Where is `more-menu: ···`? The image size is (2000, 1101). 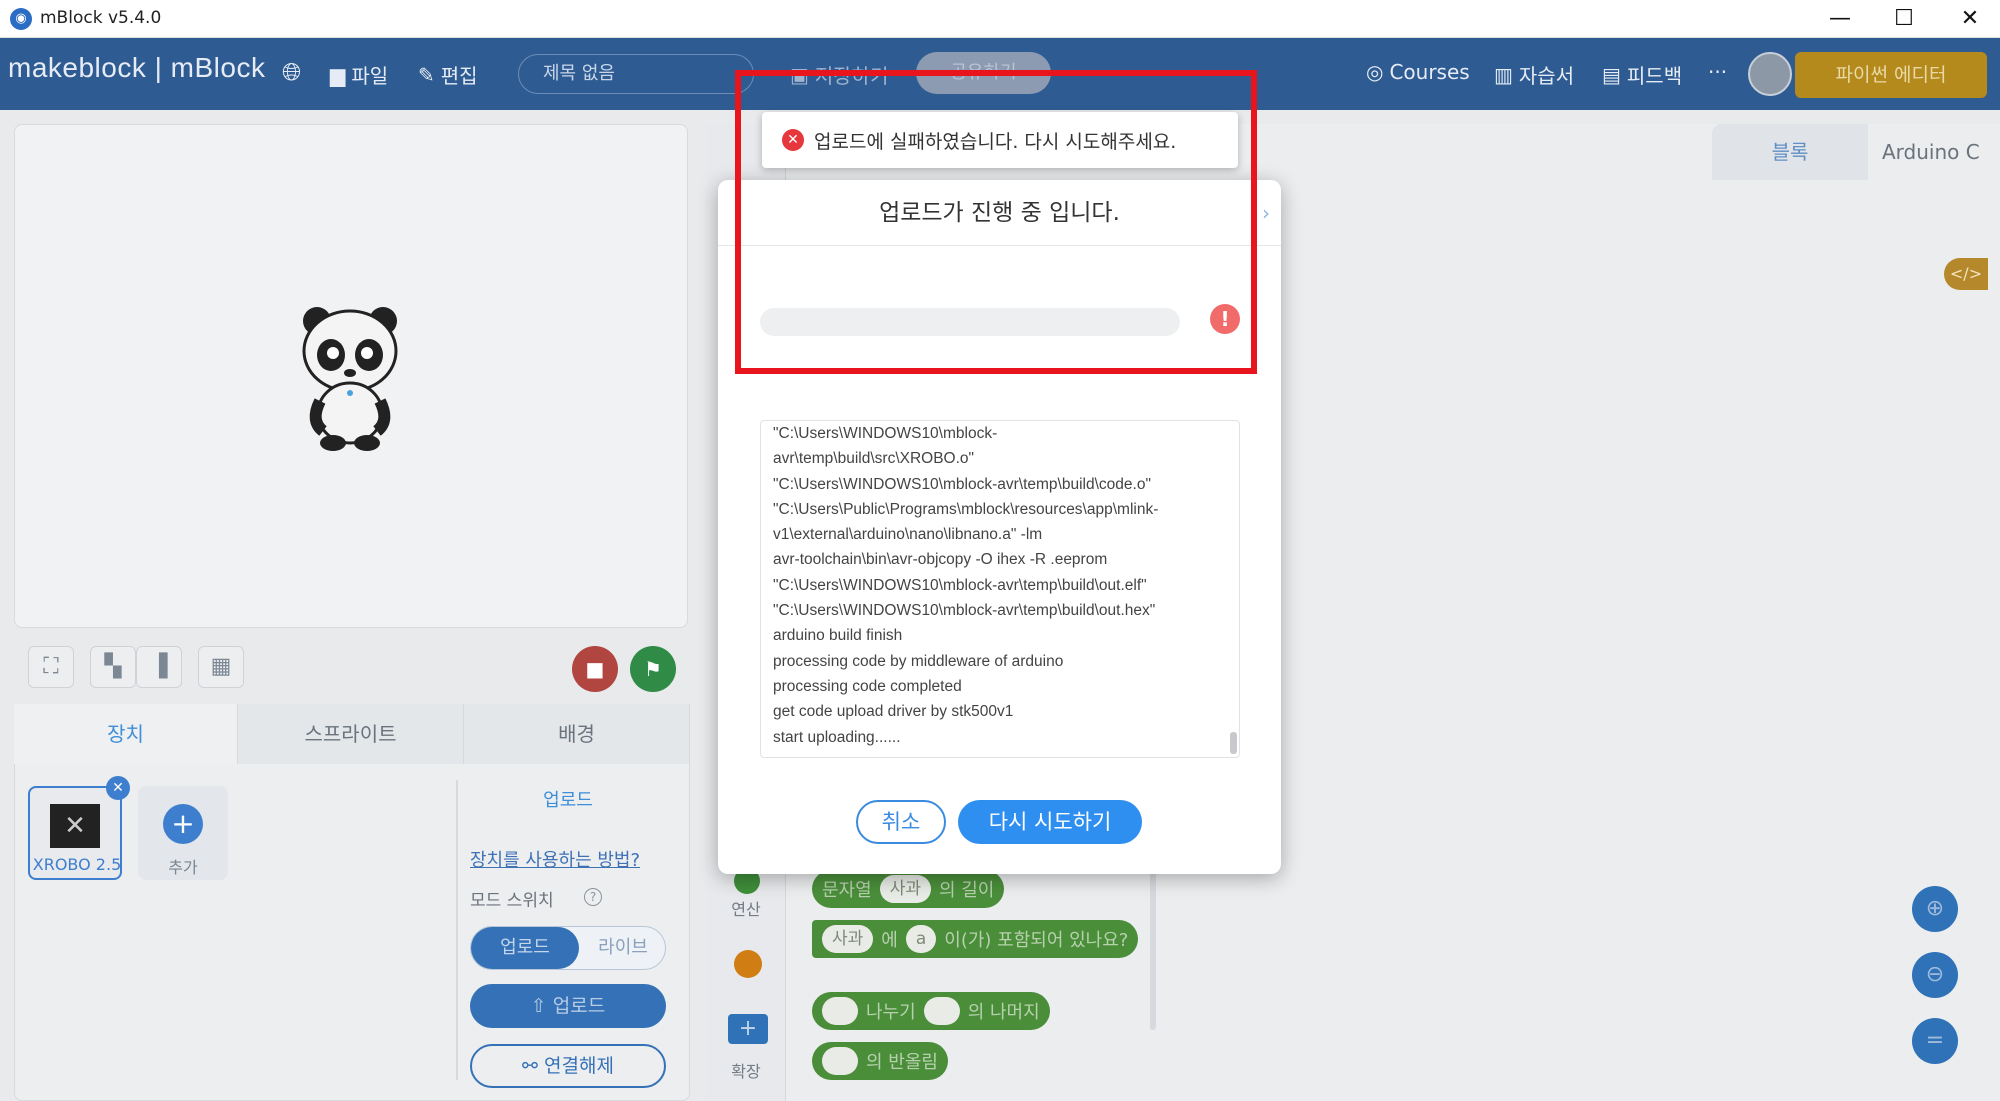 more-menu: ··· is located at coordinates (1717, 72).